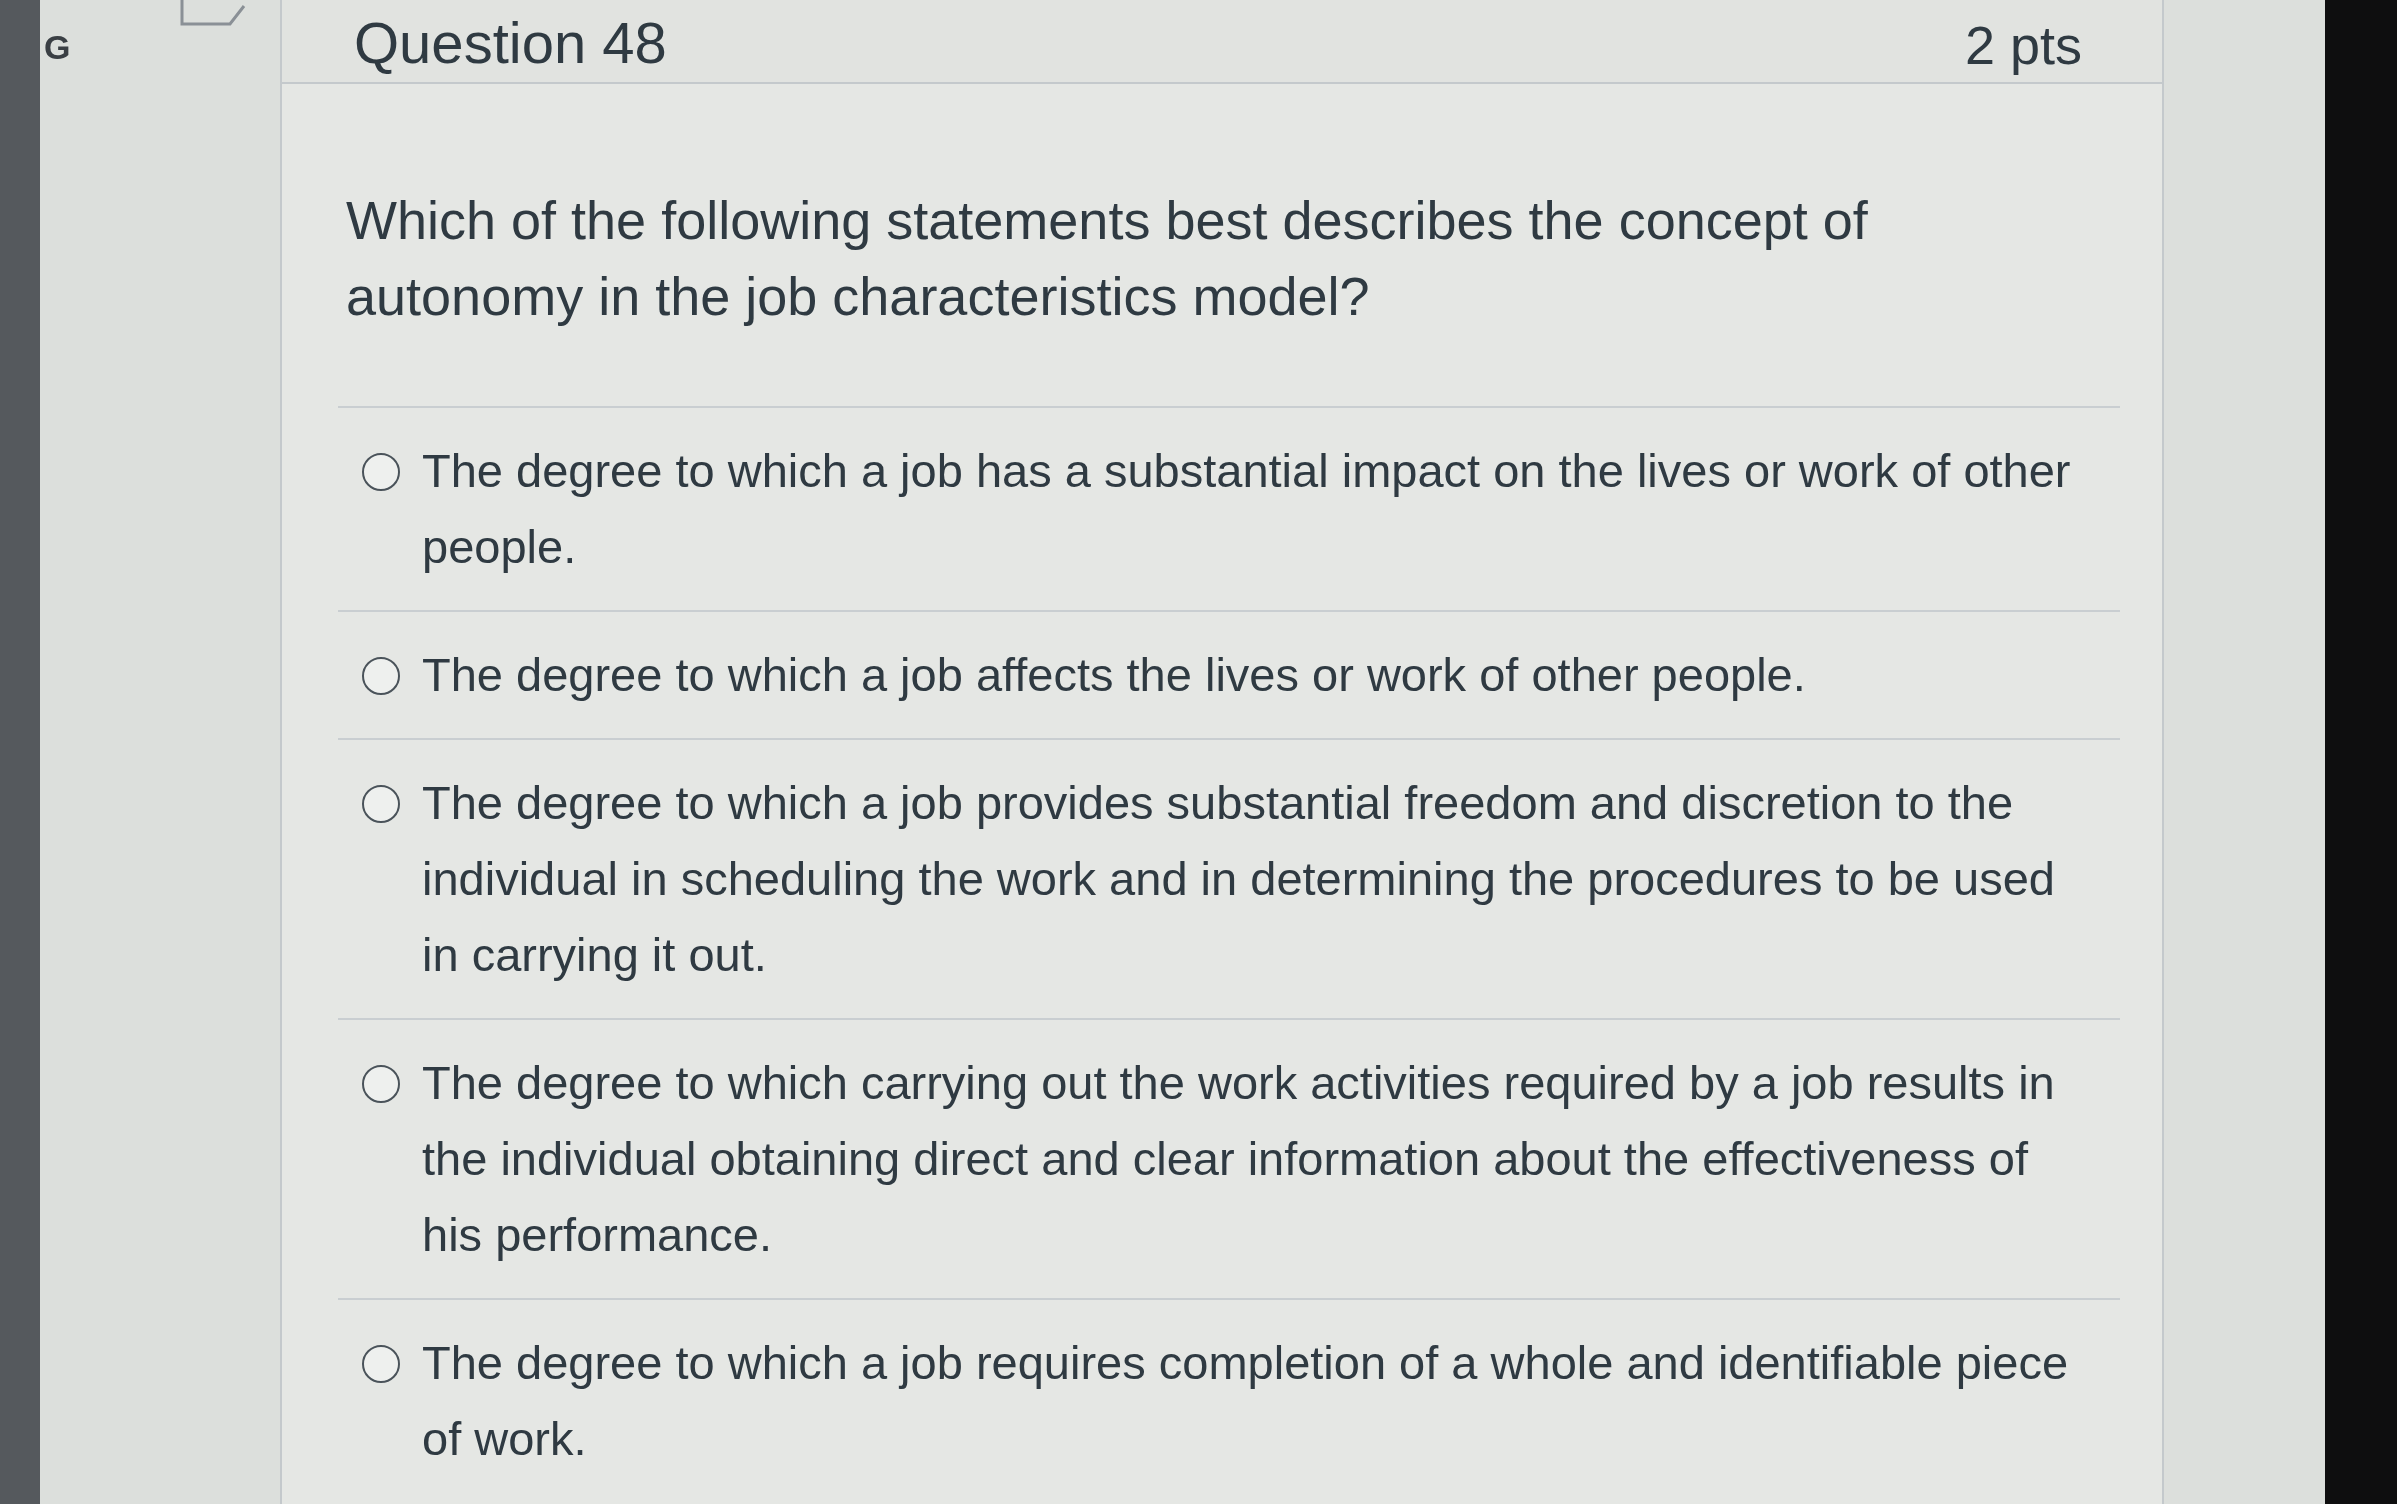 This screenshot has width=2397, height=1504. I want to click on answer-text: The degree to which a job requires completion of a whole and identifiable piece of work., so click(1246, 1401).